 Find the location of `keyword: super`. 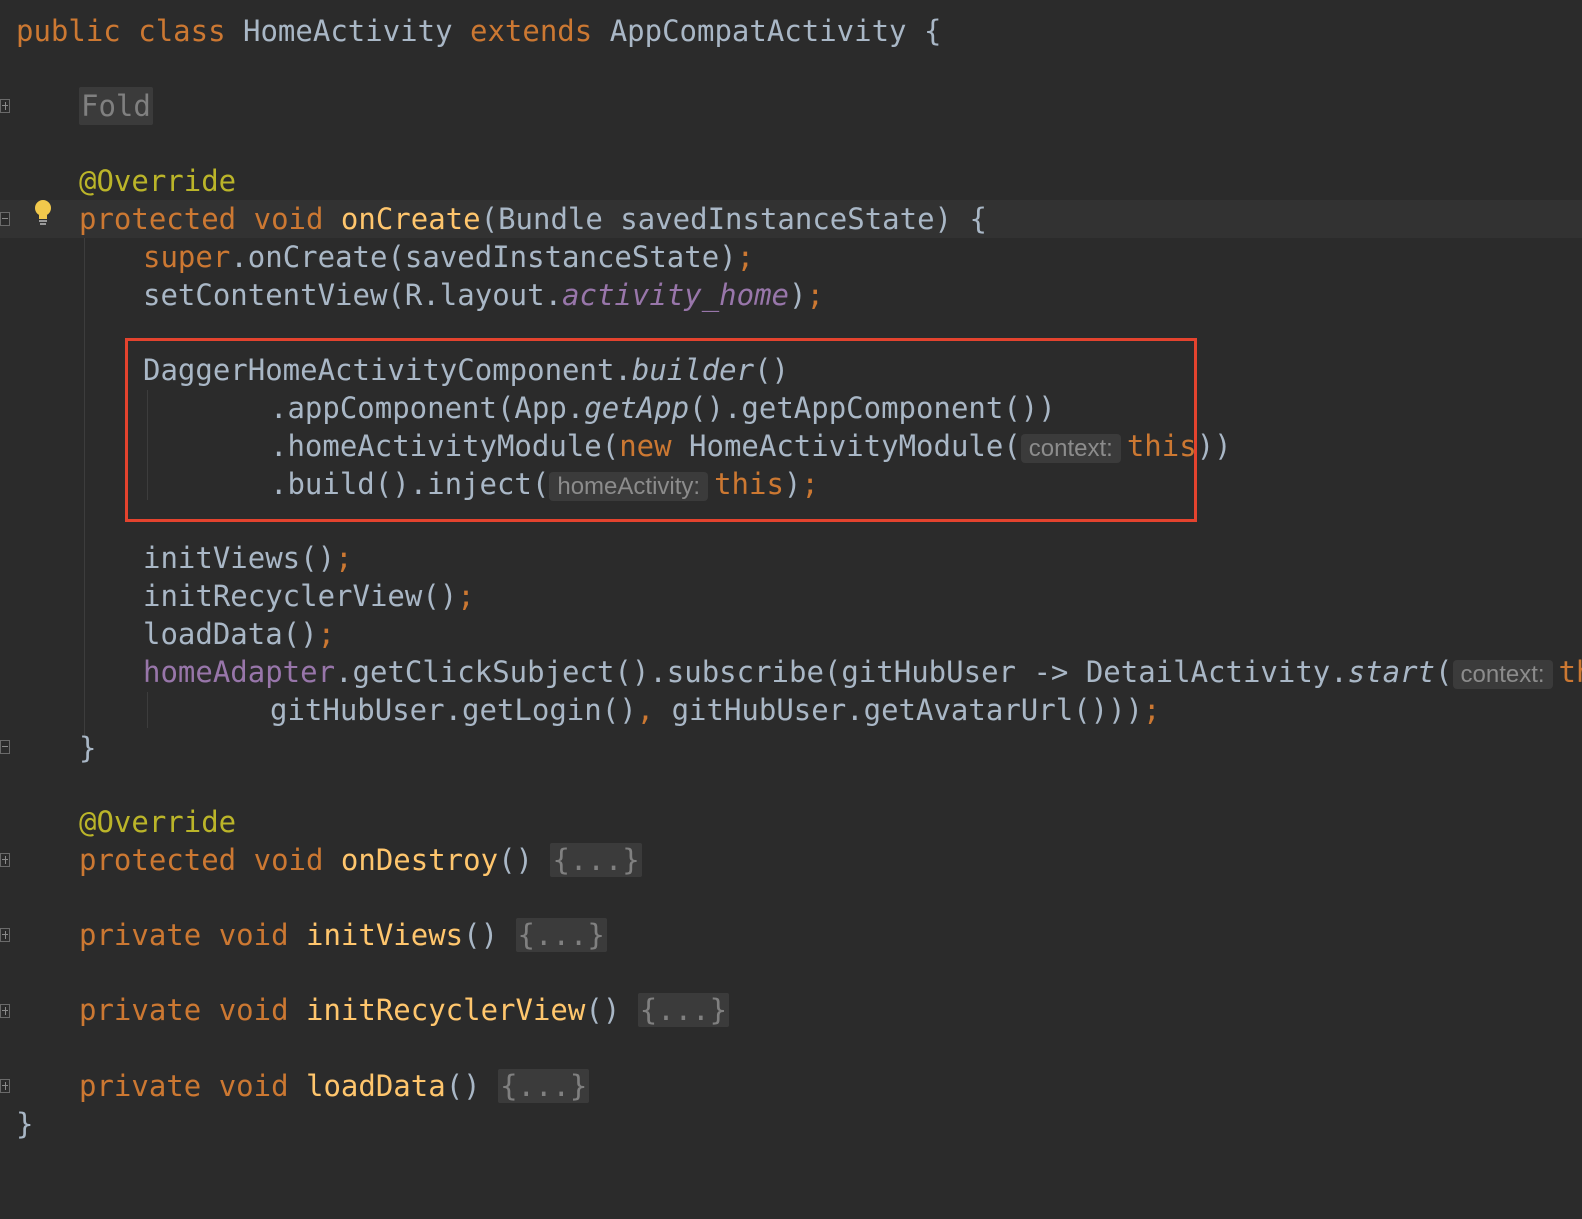

keyword: super is located at coordinates (187, 257).